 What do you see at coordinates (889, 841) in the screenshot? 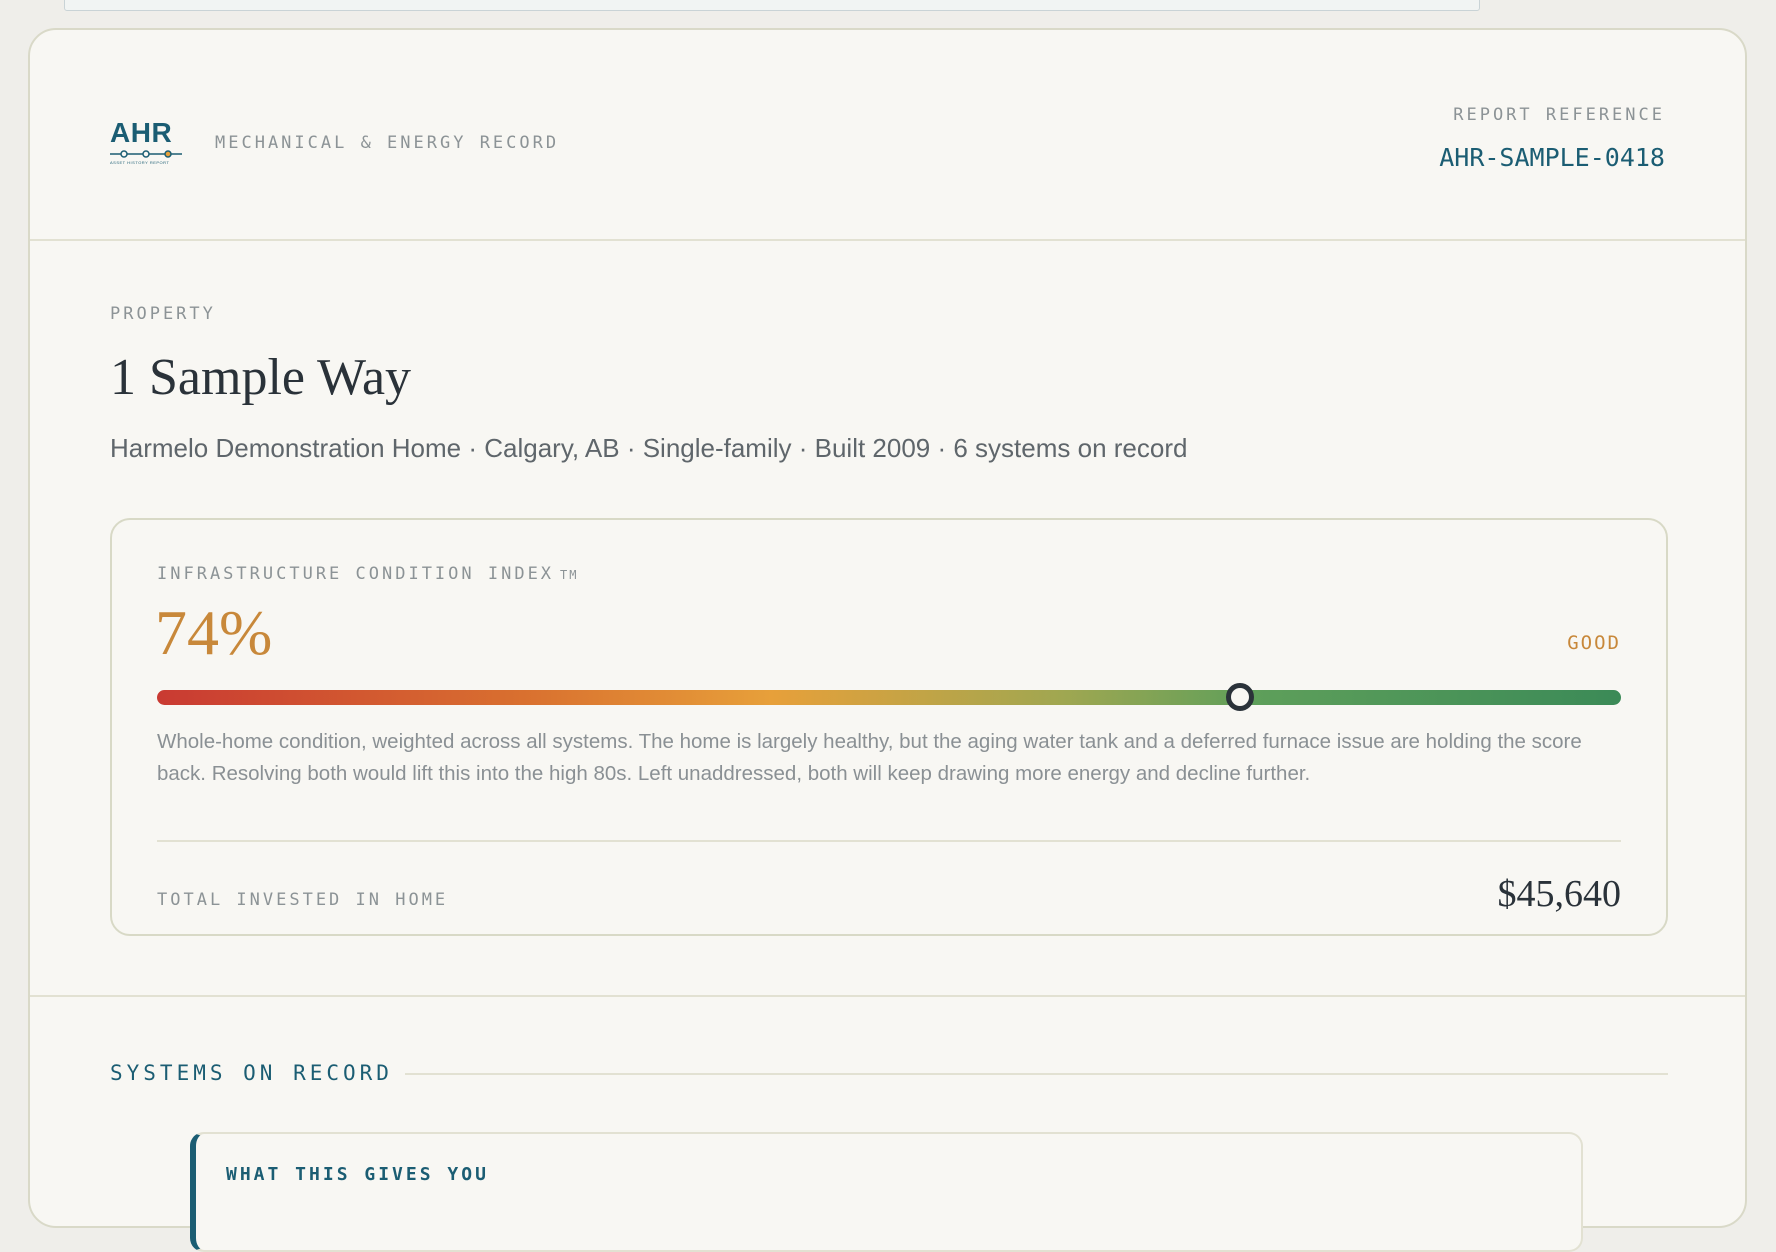
I see `panel-divider` at bounding box center [889, 841].